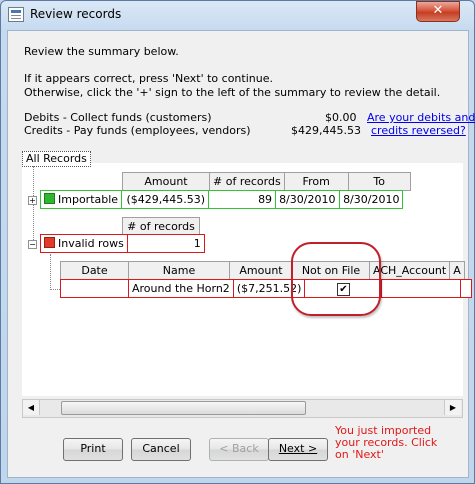 Image resolution: width=475 pixels, height=484 pixels. What do you see at coordinates (166, 181) in the screenshot?
I see `col-amount: Amount` at bounding box center [166, 181].